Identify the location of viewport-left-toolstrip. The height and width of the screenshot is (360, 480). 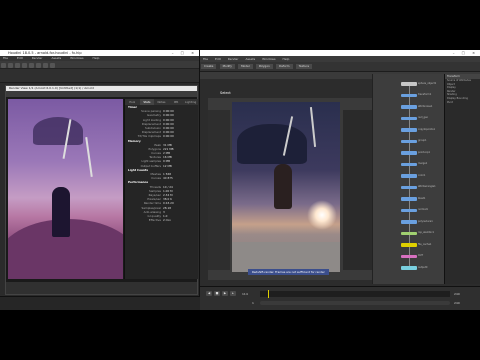
(219, 190).